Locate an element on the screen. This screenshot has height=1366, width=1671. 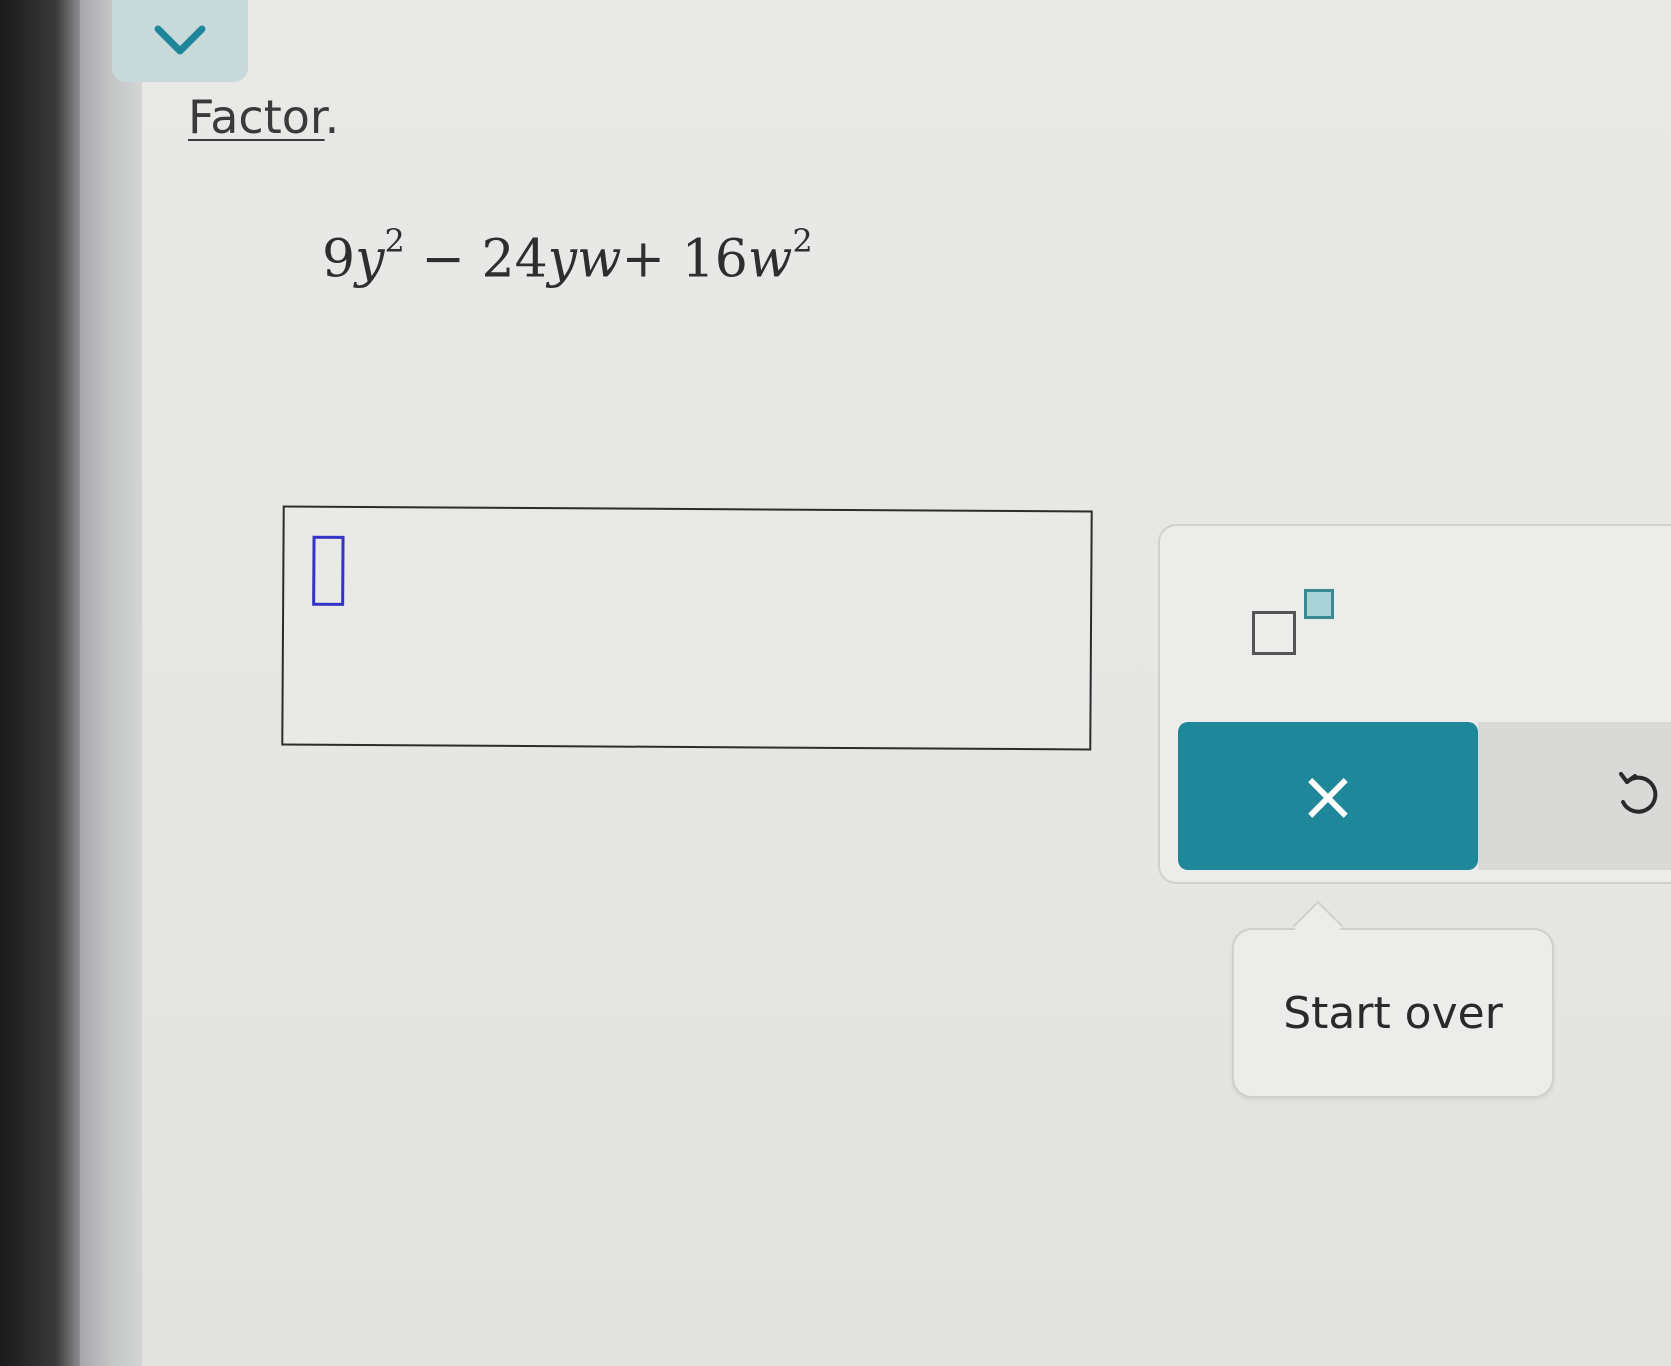
question-instruction: Factor. is located at coordinates (263, 117).